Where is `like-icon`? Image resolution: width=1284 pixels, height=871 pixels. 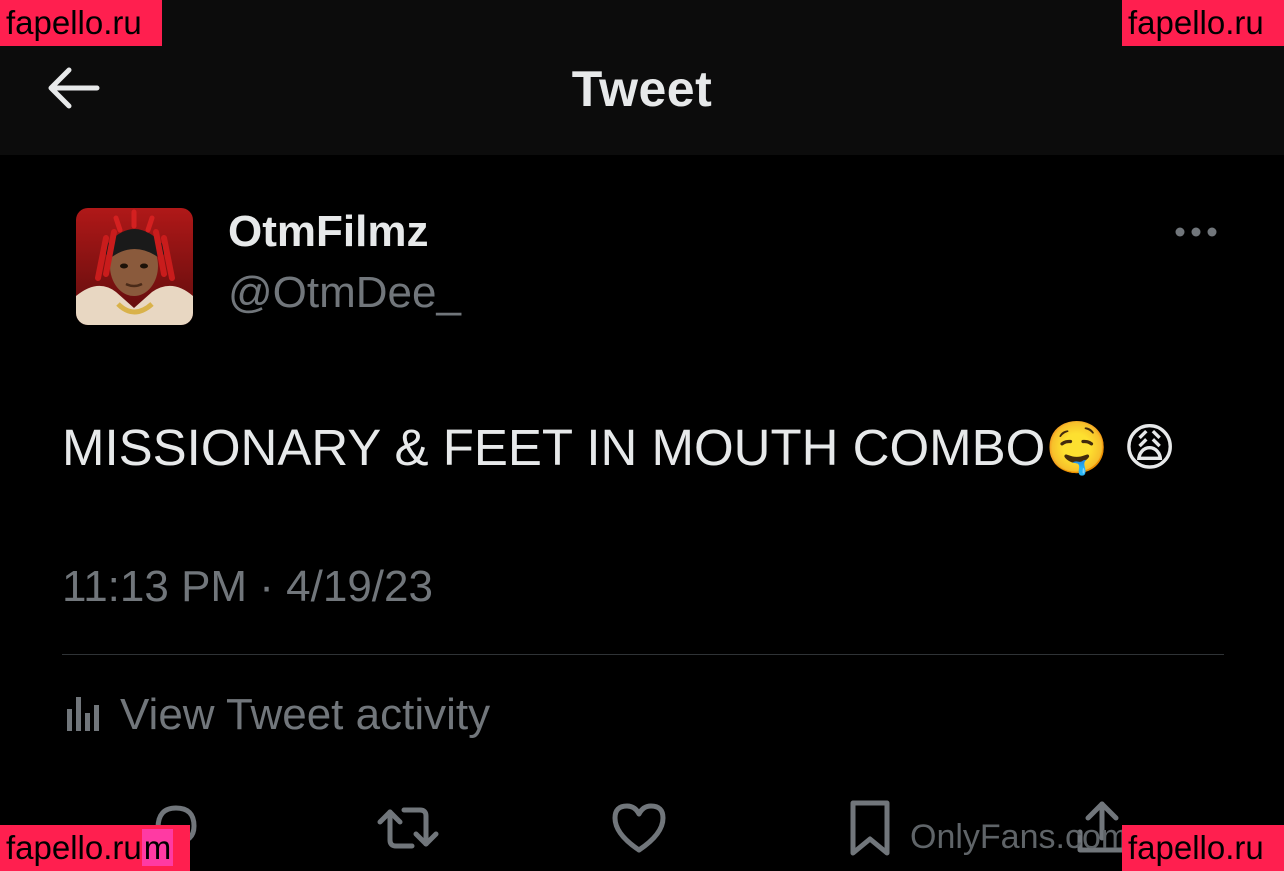 like-icon is located at coordinates (639, 830).